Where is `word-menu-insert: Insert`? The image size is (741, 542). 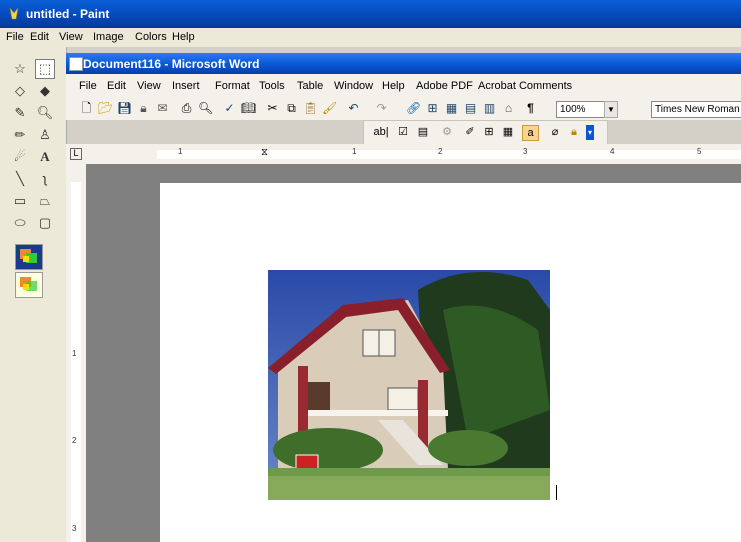 word-menu-insert: Insert is located at coordinates (186, 86).